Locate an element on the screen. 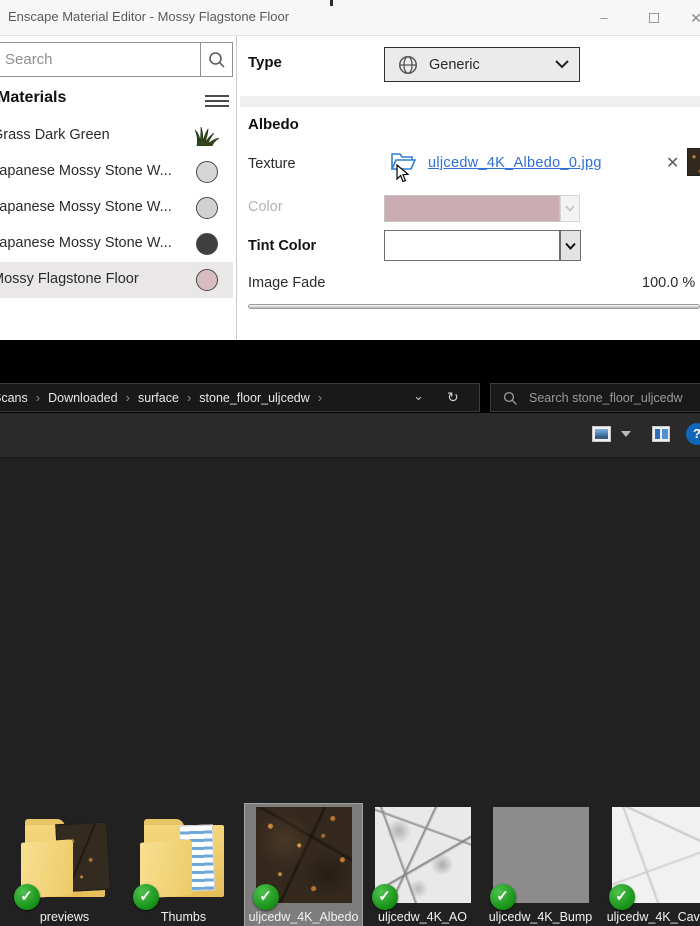  explorer-search-placeholder: Search stone_floor_uljcedw is located at coordinates (606, 398).